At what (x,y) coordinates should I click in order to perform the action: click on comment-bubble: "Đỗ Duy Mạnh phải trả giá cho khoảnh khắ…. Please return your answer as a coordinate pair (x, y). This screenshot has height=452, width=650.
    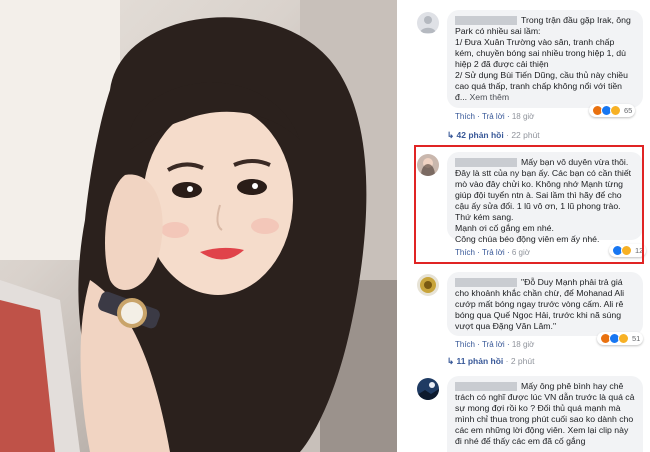
    Looking at the image, I should click on (545, 304).